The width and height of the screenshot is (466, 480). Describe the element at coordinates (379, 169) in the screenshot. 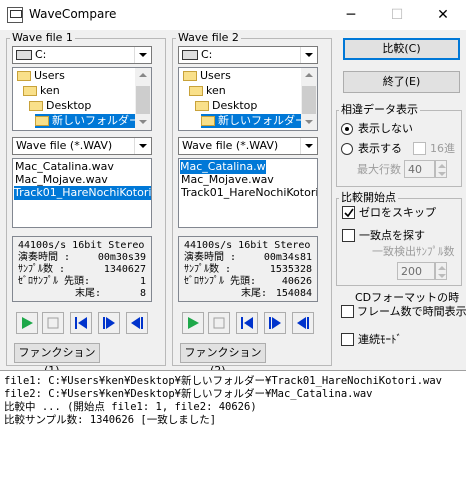

I see `max-rows-label: 最大行数` at that location.